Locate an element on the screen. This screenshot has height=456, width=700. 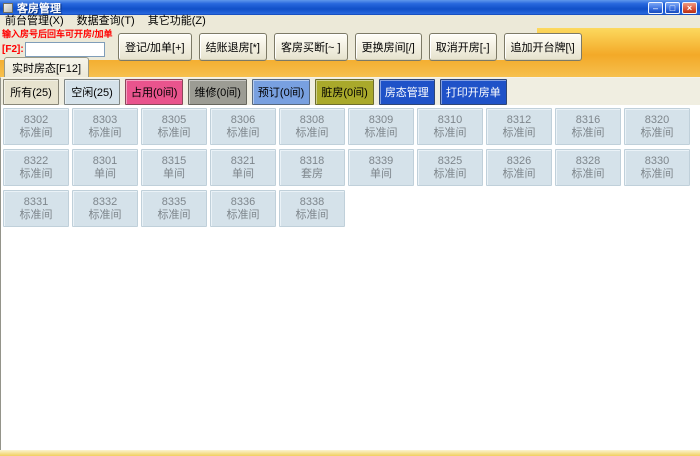
checkout-settle-button: 结账退房[*] is located at coordinates (232, 47).